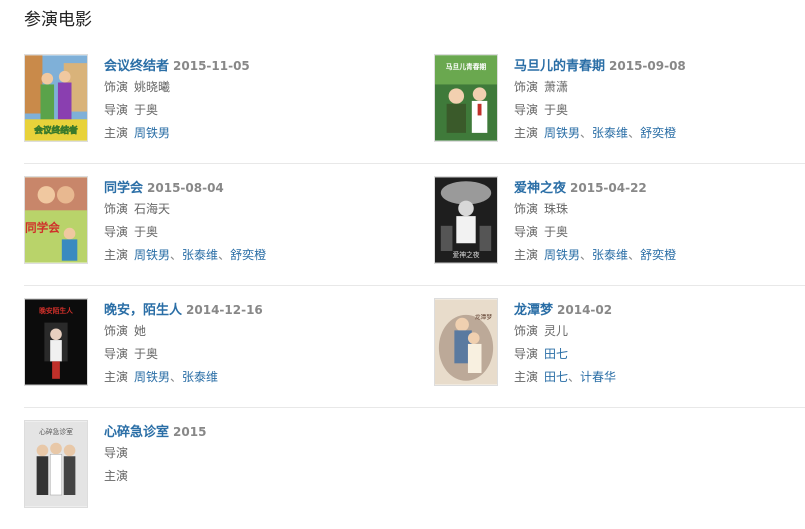  I want to click on poster-image: 晚安陌生人, so click(56, 342).